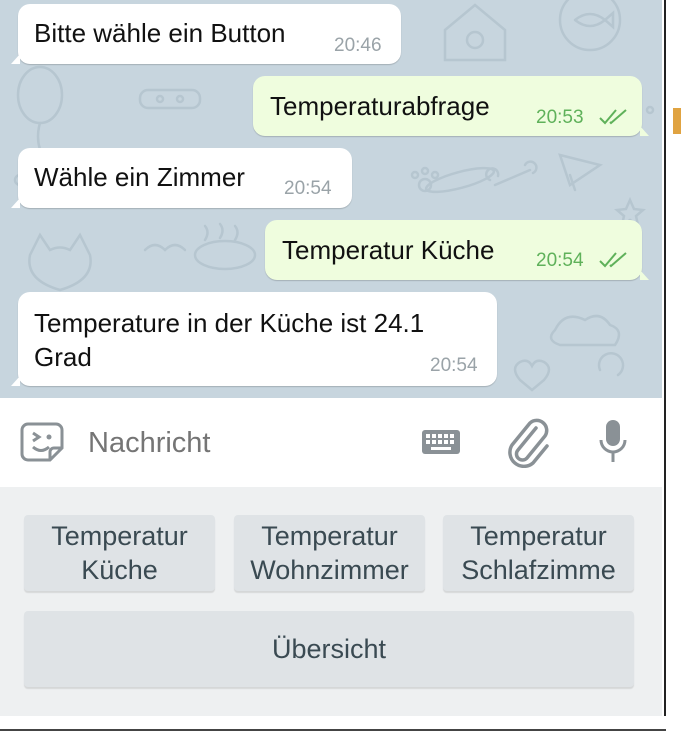 This screenshot has height=733, width=681. Describe the element at coordinates (538, 570) in the screenshot. I see `key-label-line: Schlafzimme` at that location.